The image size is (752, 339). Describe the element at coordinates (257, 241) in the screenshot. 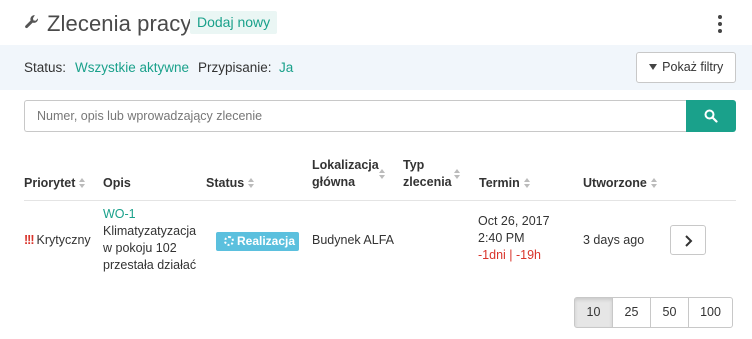

I see `status-badge: Realizacja` at that location.